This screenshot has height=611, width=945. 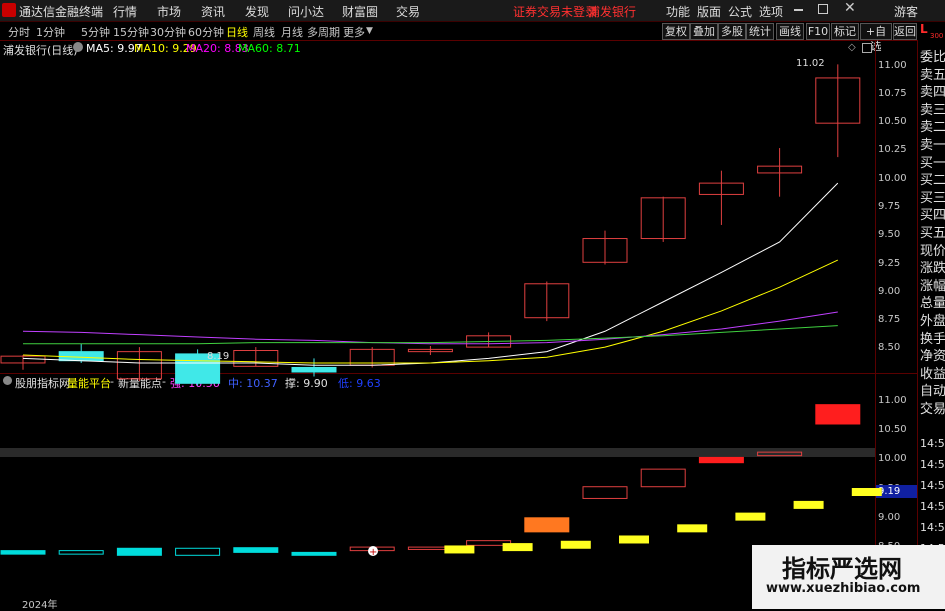 What do you see at coordinates (932, 143) in the screenshot?
I see `sidebar-item: 卖一` at bounding box center [932, 143].